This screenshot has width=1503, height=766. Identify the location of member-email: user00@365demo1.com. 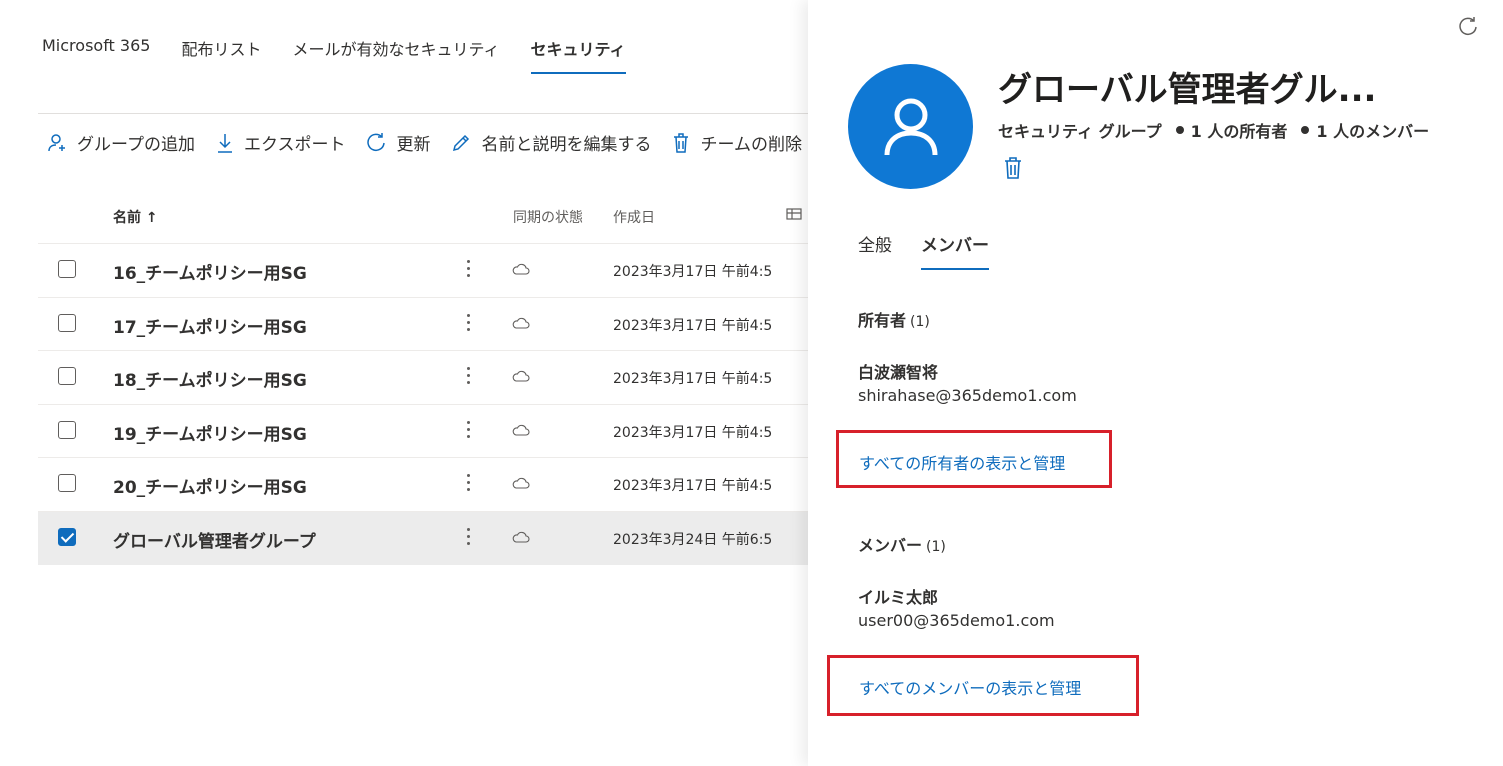
(956, 620).